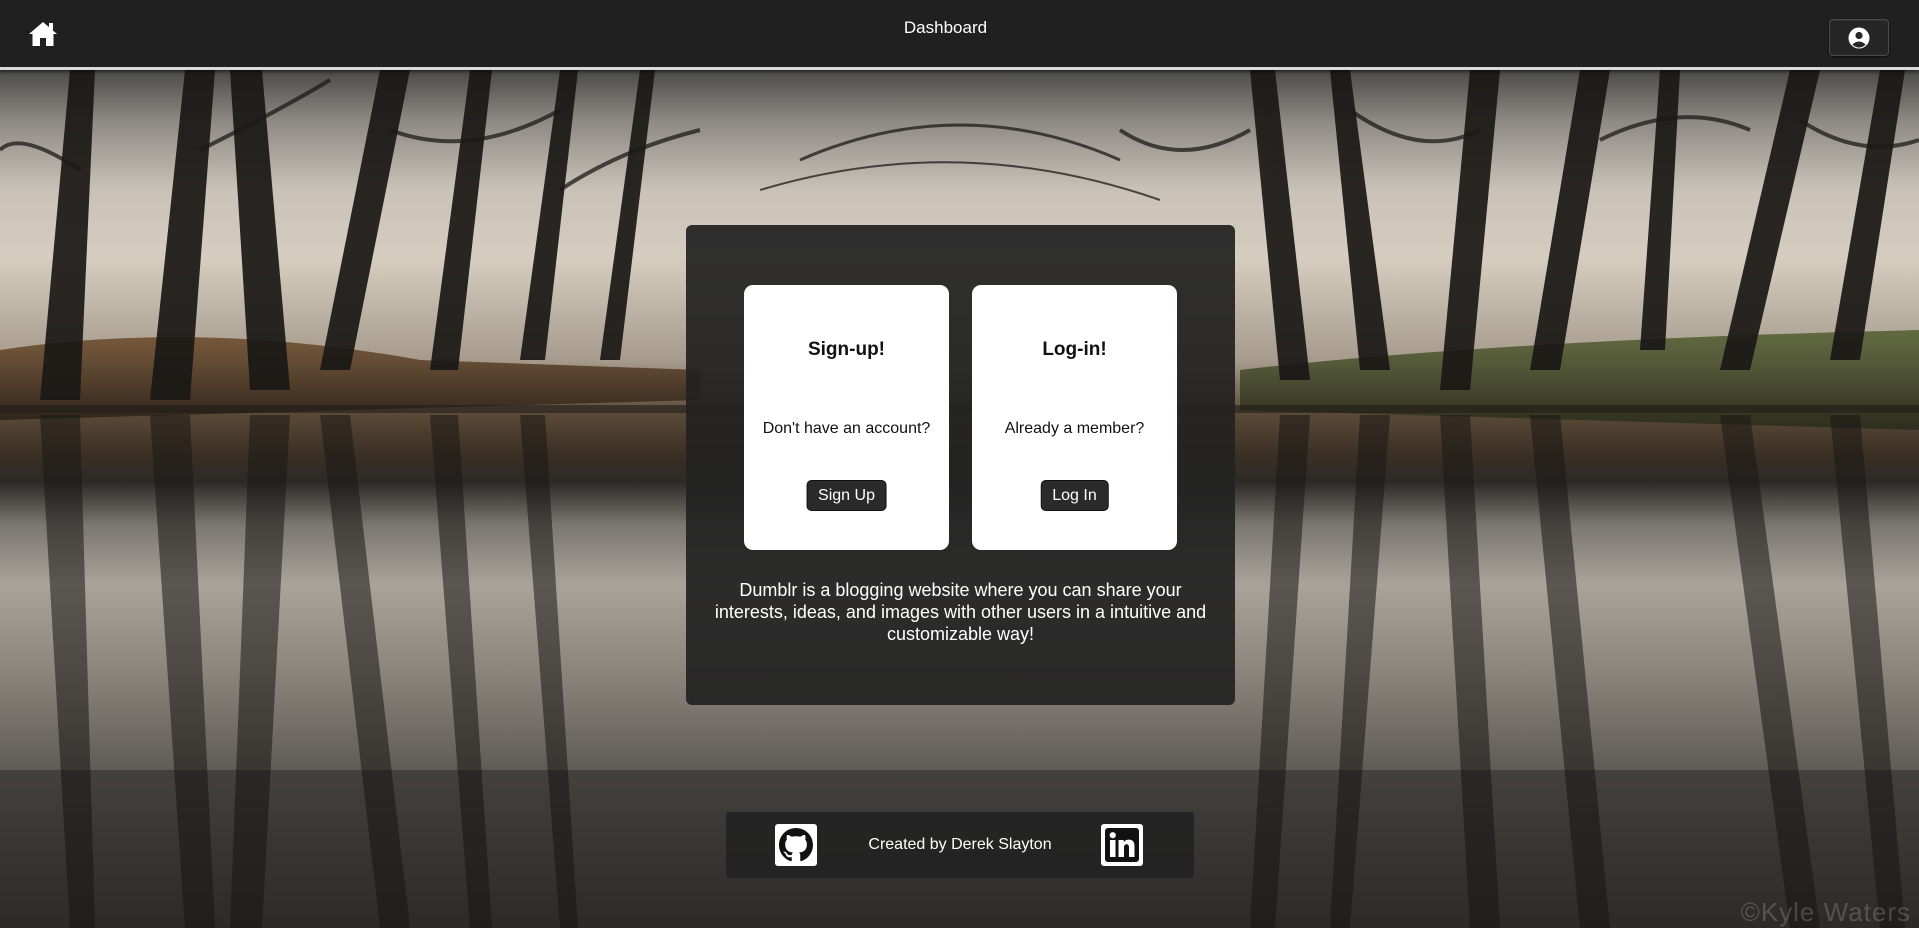  What do you see at coordinates (1074, 349) in the screenshot?
I see `login-title: Log-in!` at bounding box center [1074, 349].